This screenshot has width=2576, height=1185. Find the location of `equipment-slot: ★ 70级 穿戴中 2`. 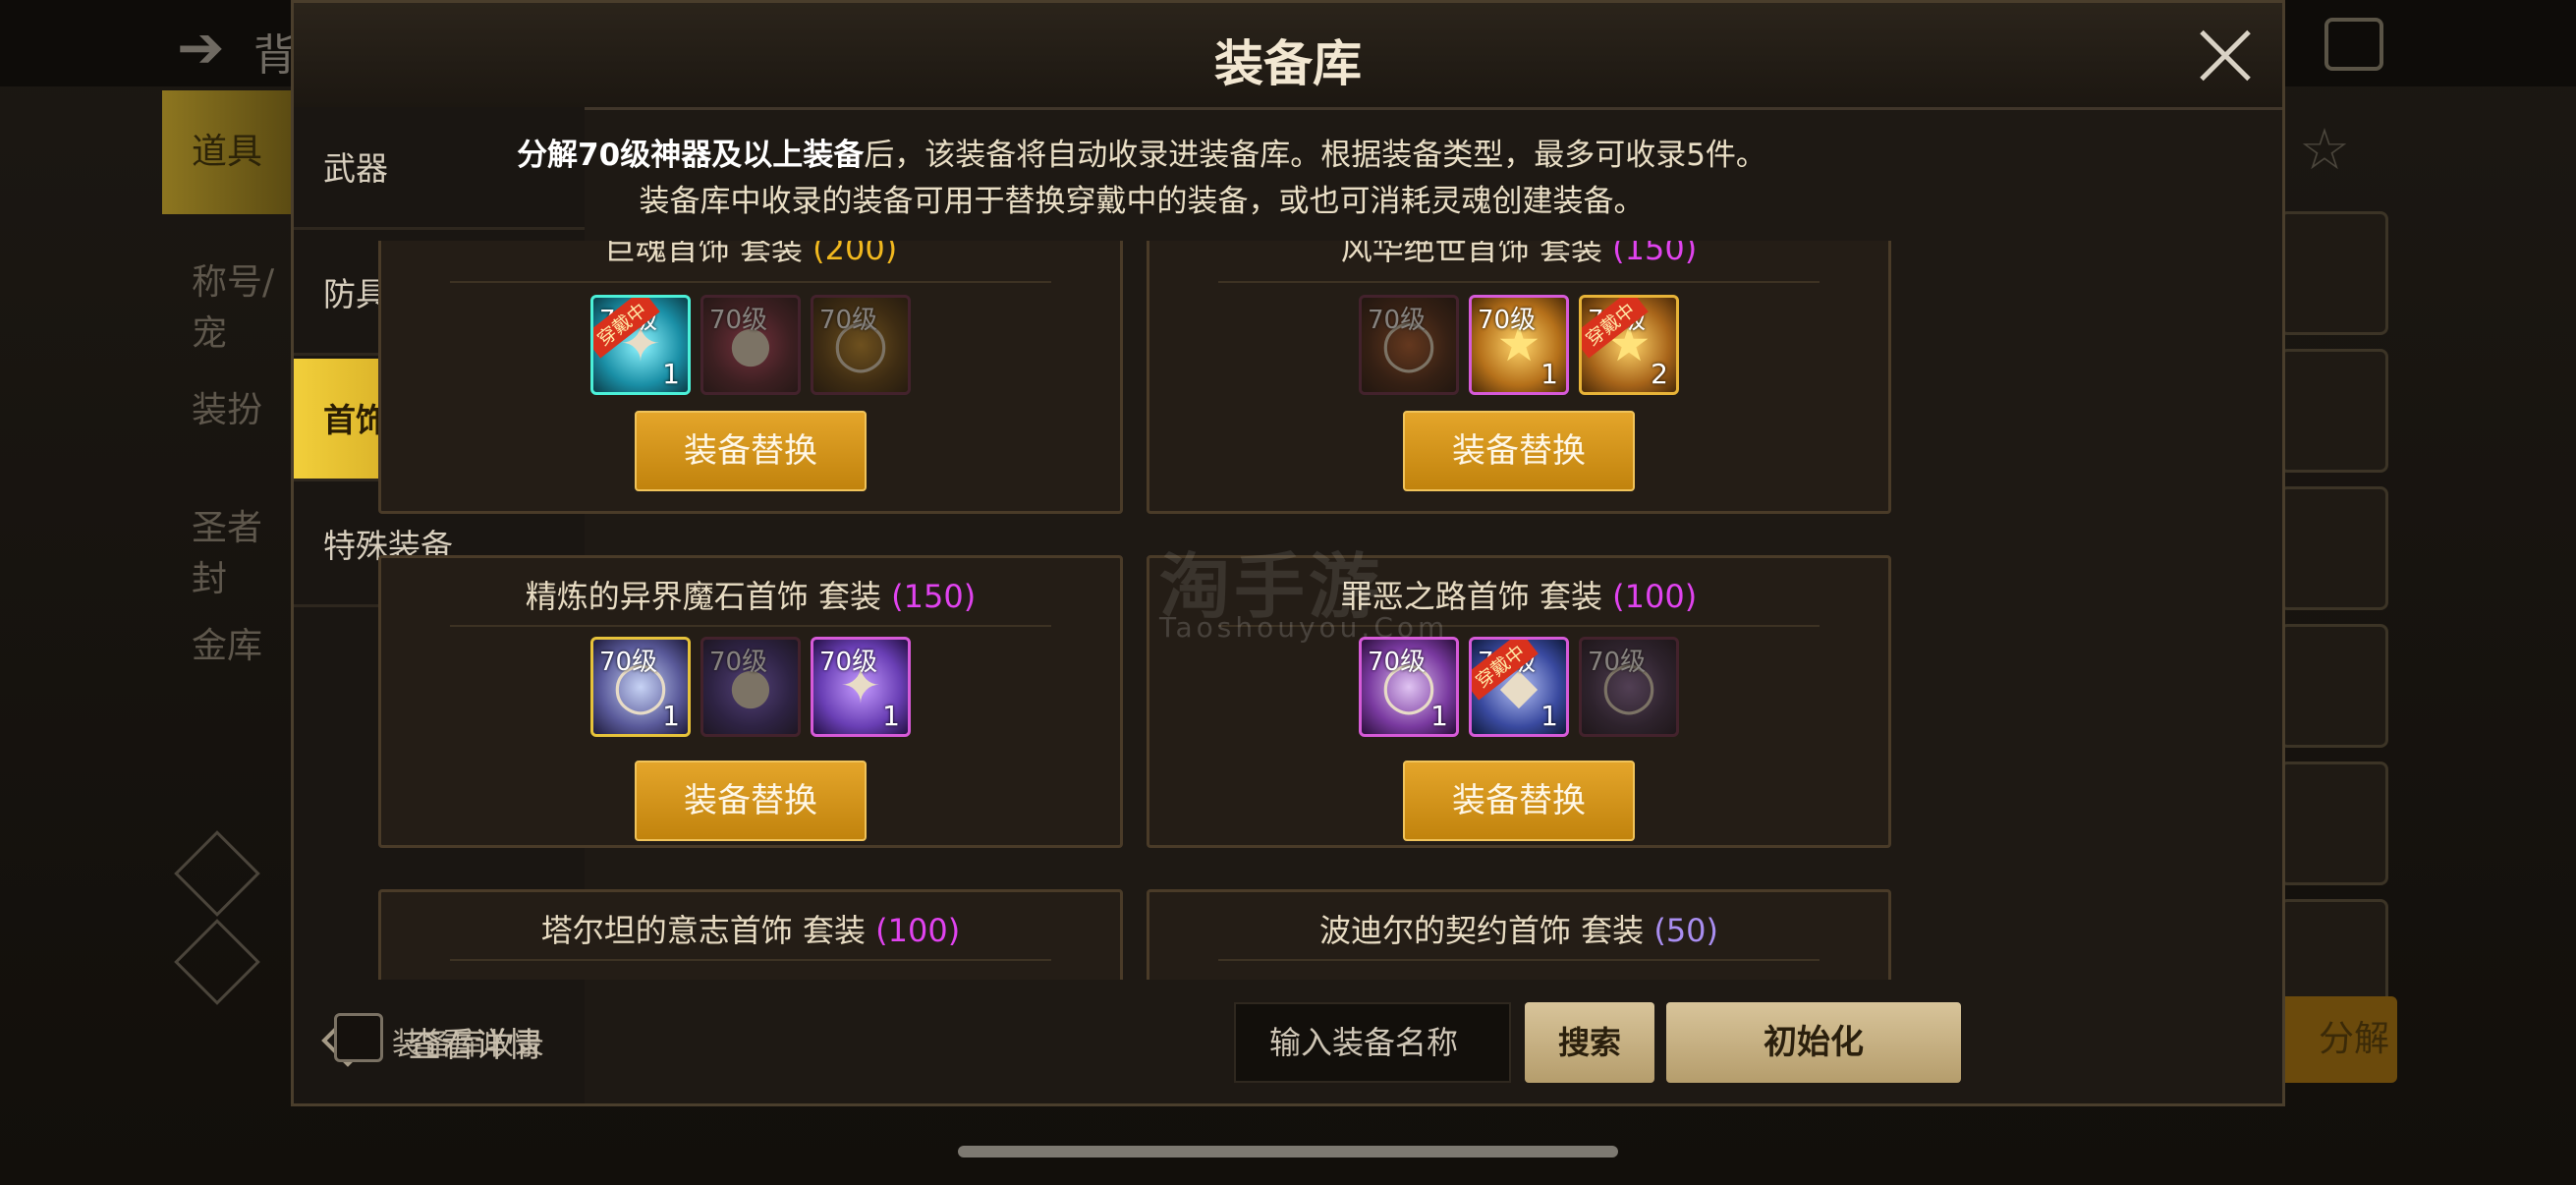

equipment-slot: ★ 70级 穿戴中 2 is located at coordinates (1629, 345).